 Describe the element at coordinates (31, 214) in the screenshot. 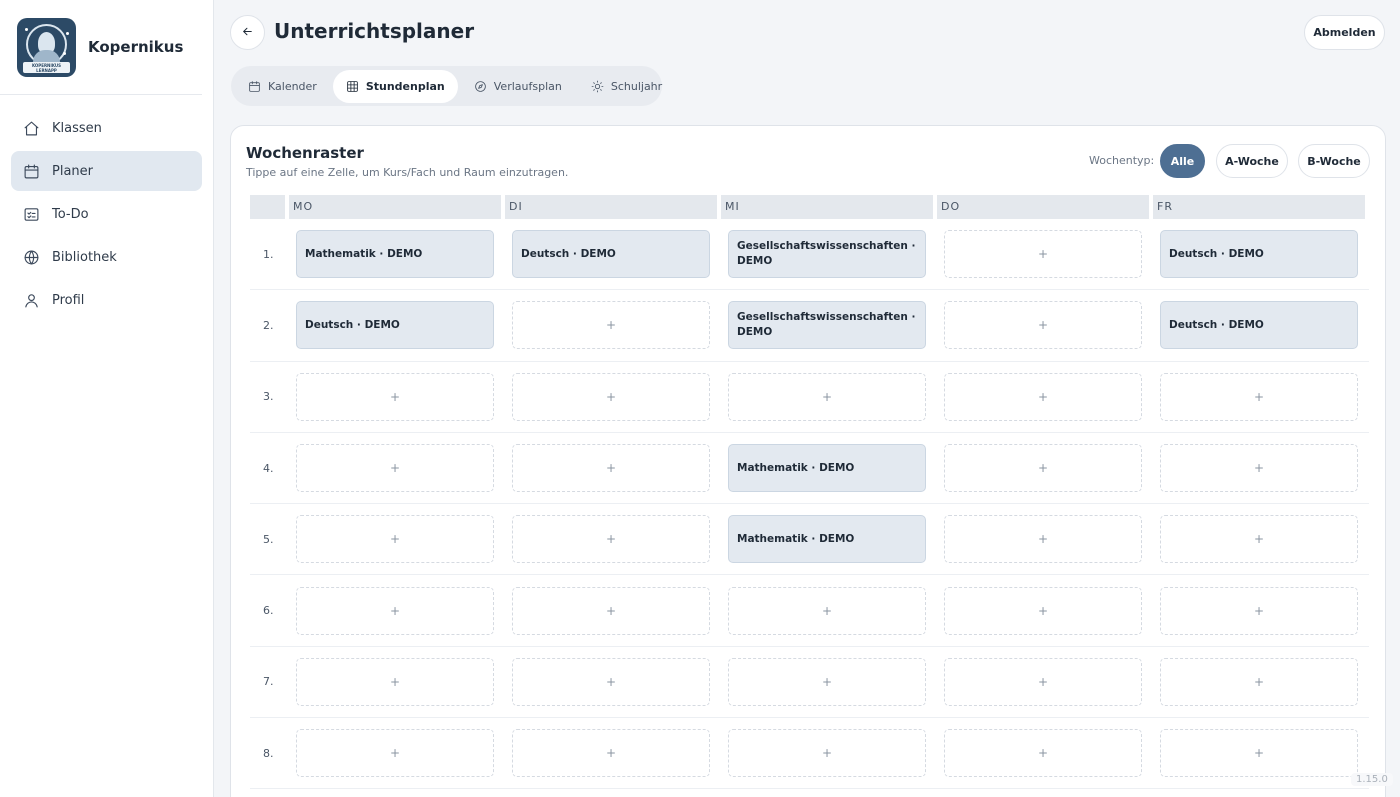

I see `checklist-icon` at that location.